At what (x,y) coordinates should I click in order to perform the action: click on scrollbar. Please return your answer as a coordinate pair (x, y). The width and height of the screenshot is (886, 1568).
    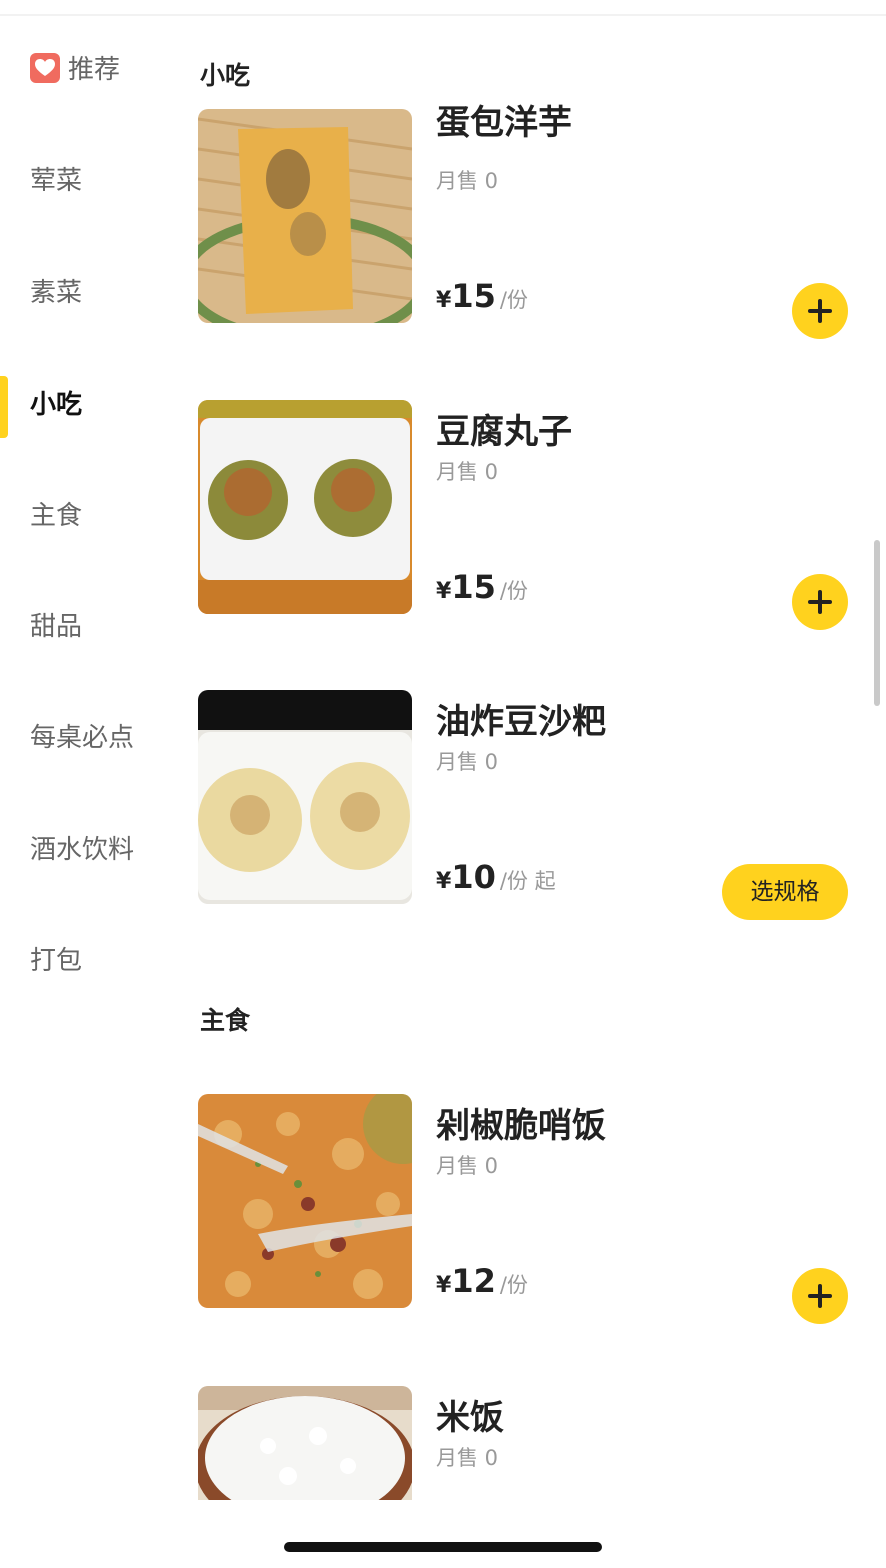
    Looking at the image, I should click on (877, 623).